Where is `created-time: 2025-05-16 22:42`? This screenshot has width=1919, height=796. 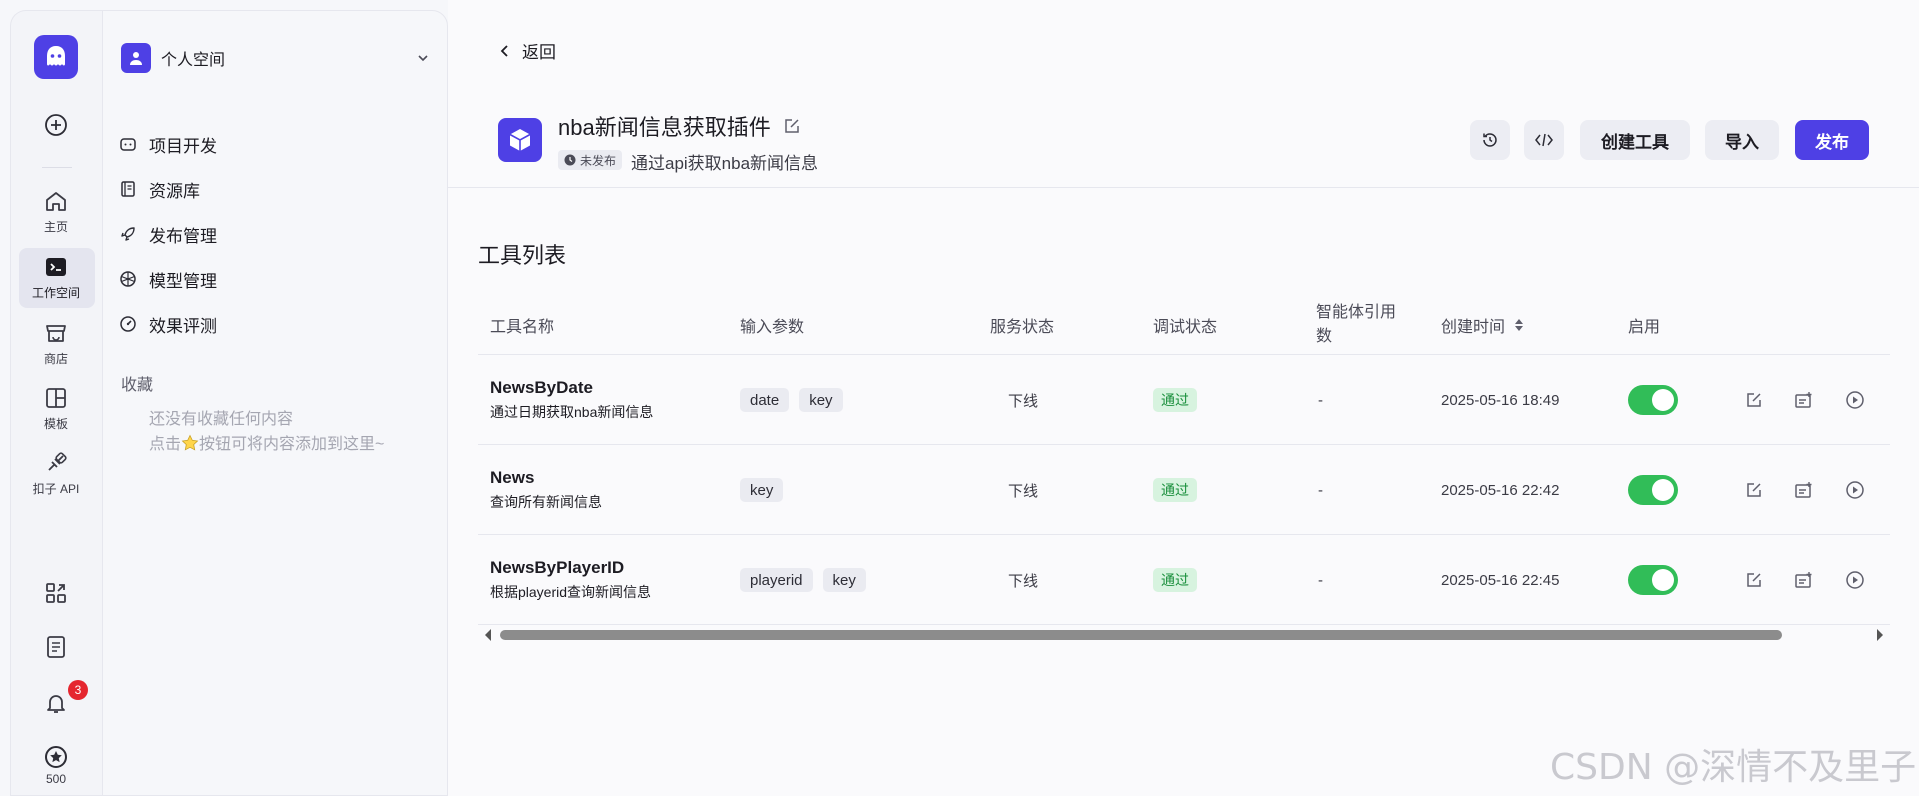 created-time: 2025-05-16 22:42 is located at coordinates (1500, 490).